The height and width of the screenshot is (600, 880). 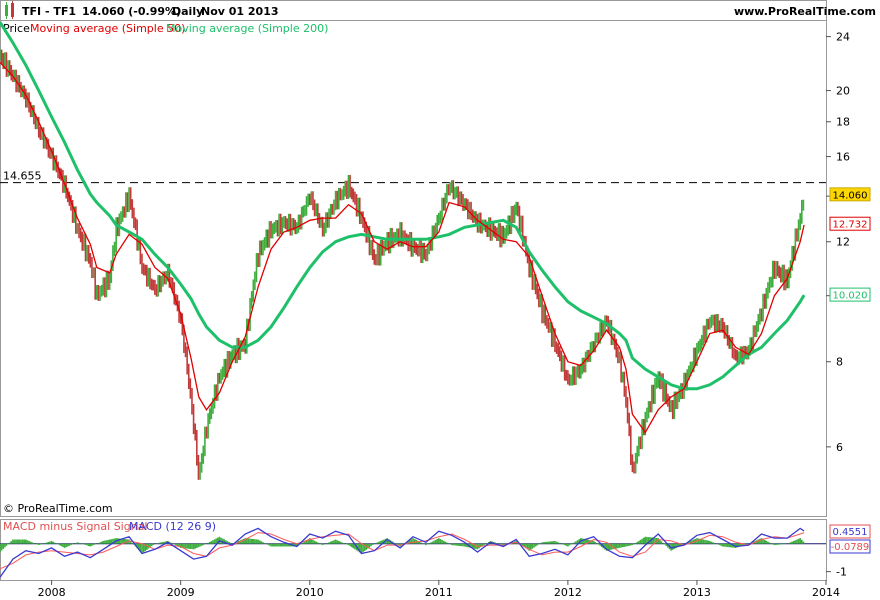 What do you see at coordinates (805, 11) in the screenshot?
I see `site-label: www.ProRealTime.com` at bounding box center [805, 11].